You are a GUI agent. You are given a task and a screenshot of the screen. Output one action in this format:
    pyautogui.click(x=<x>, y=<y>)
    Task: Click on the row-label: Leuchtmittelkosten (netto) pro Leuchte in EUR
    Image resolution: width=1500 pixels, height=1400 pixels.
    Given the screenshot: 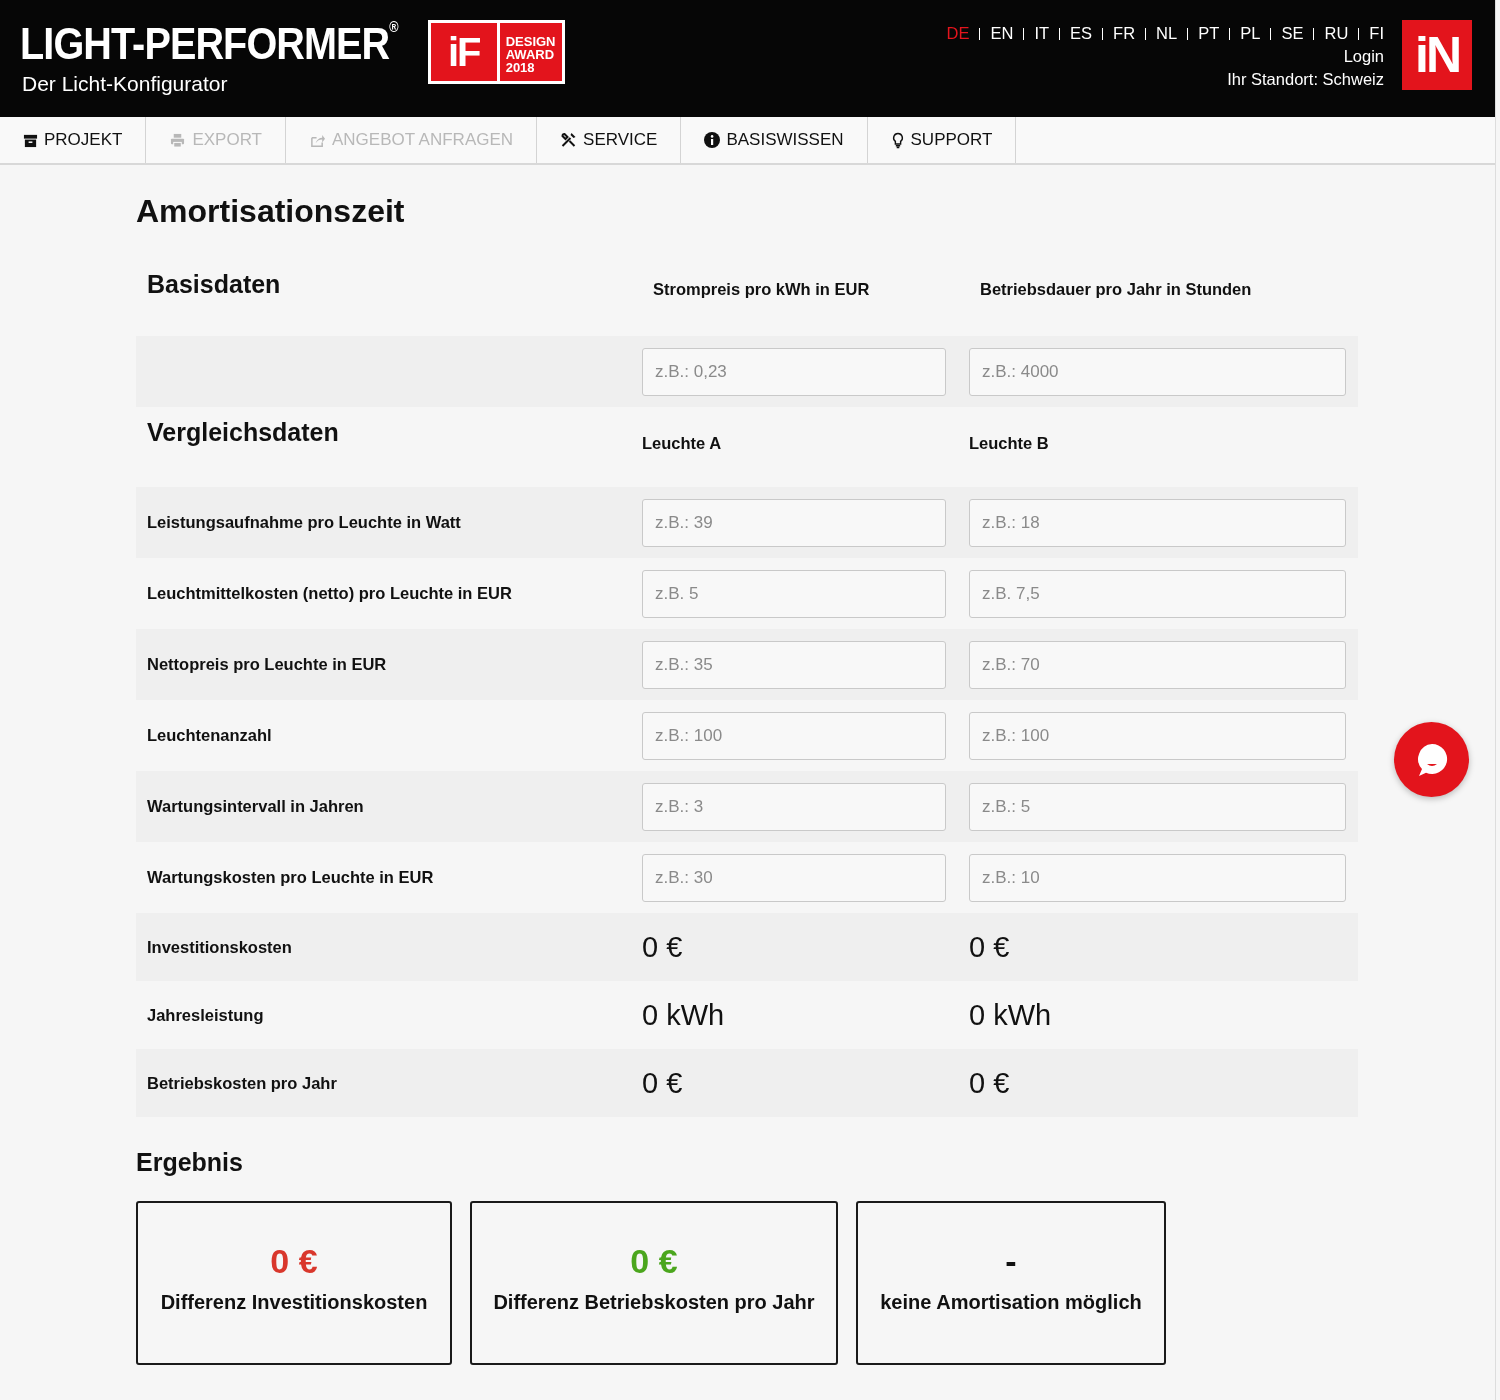 What is the action you would take?
    pyautogui.click(x=330, y=593)
    